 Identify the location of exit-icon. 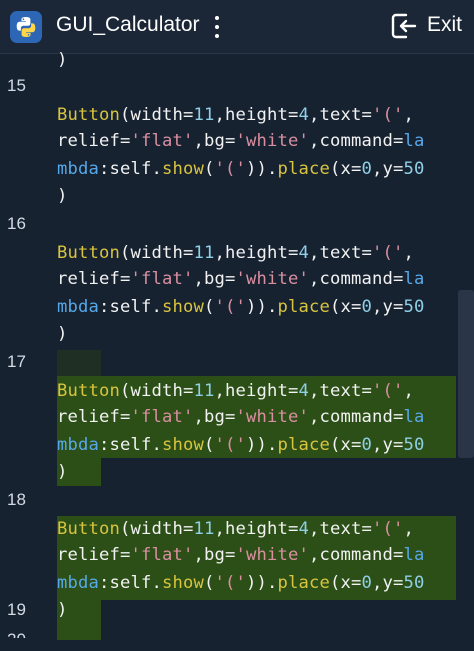
(404, 26).